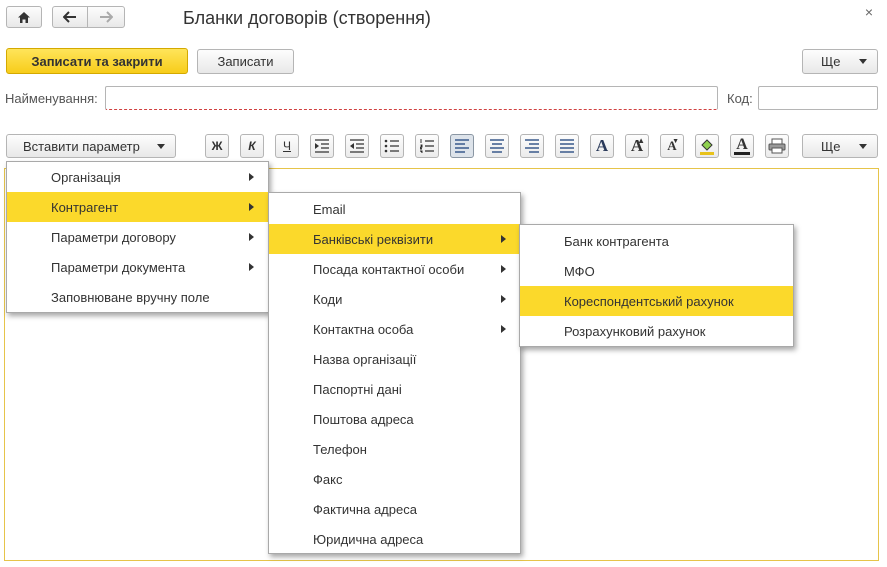 The width and height of the screenshot is (887, 567). I want to click on align-justify-icon, so click(567, 146).